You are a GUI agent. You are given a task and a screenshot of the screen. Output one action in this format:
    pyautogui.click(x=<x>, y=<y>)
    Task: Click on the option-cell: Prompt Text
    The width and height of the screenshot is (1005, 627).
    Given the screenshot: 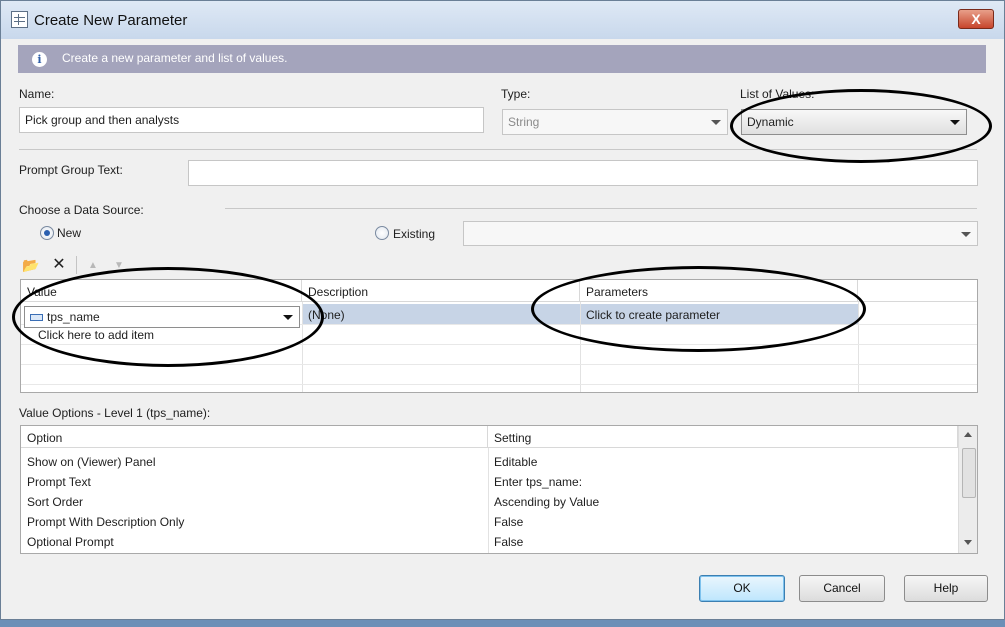 What is the action you would take?
    pyautogui.click(x=59, y=482)
    